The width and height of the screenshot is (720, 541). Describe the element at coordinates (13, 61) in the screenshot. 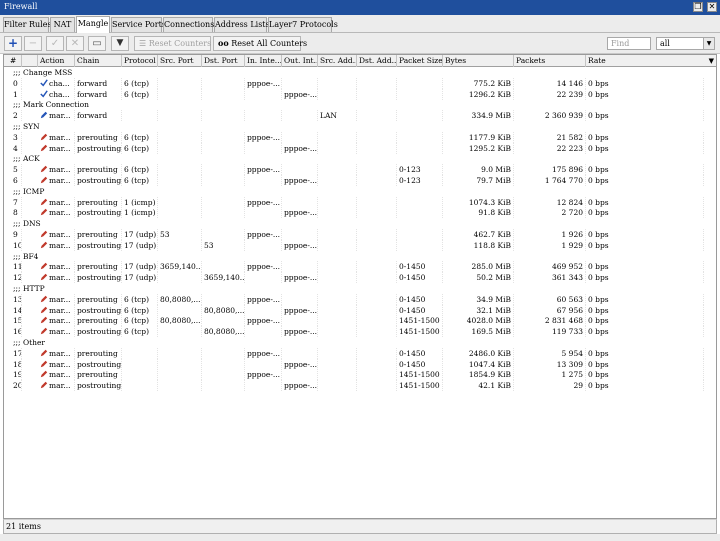

I see `col-header-number: #` at that location.